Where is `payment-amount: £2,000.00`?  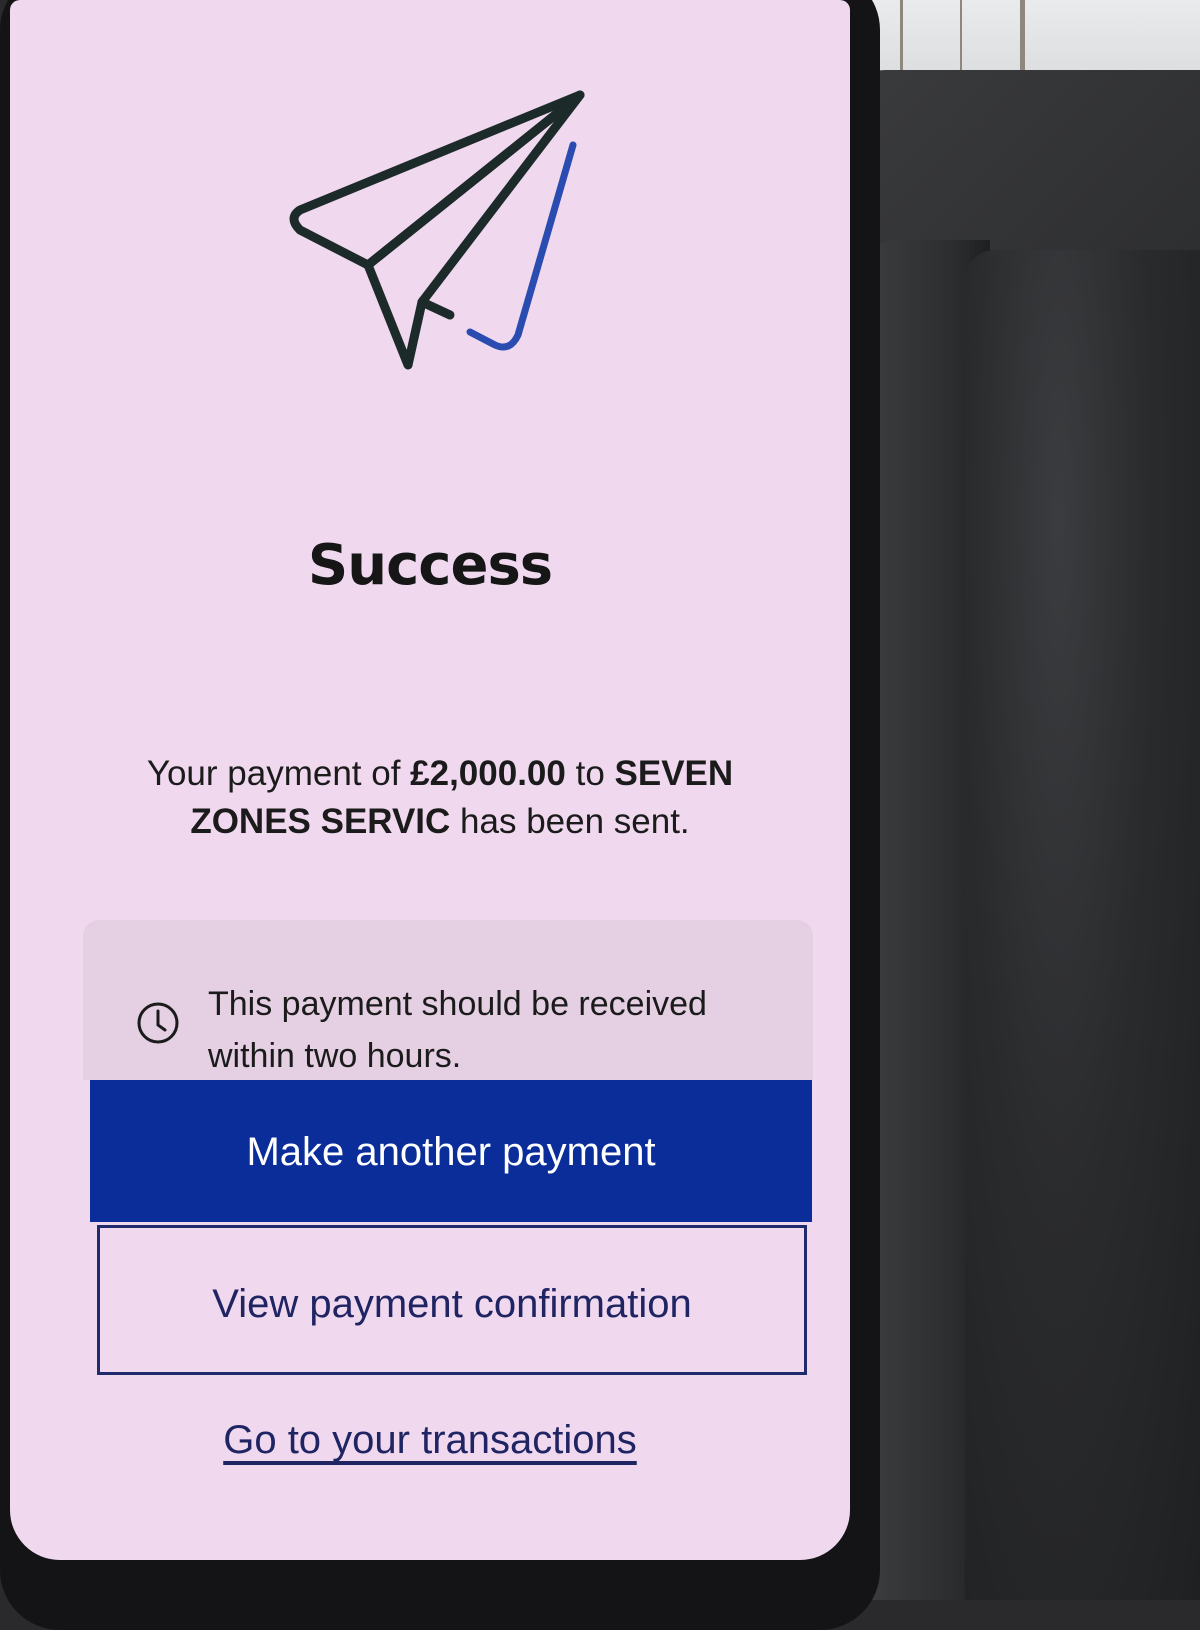
payment-amount: £2,000.00 is located at coordinates (488, 773).